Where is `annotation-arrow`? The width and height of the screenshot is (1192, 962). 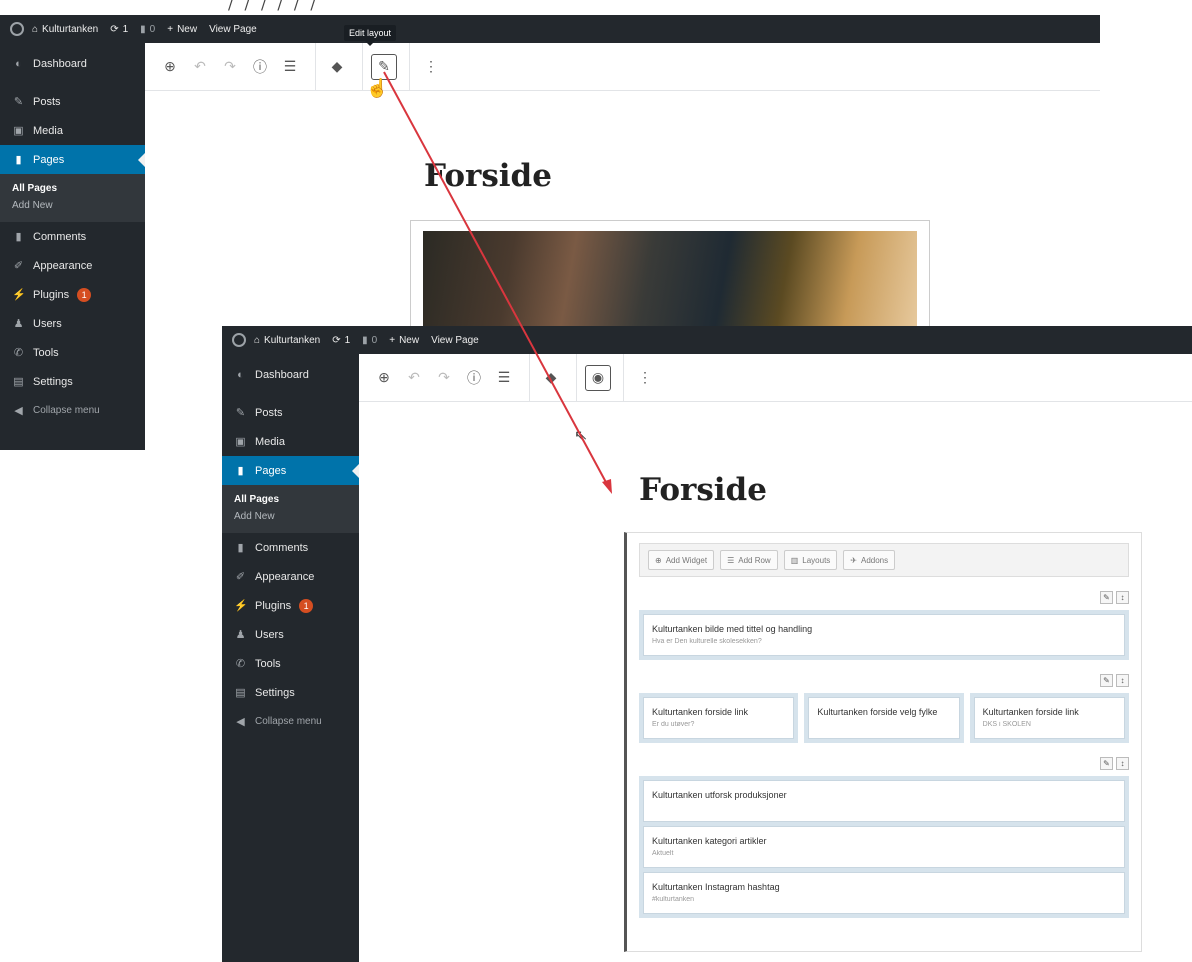 annotation-arrow is located at coordinates (497, 282).